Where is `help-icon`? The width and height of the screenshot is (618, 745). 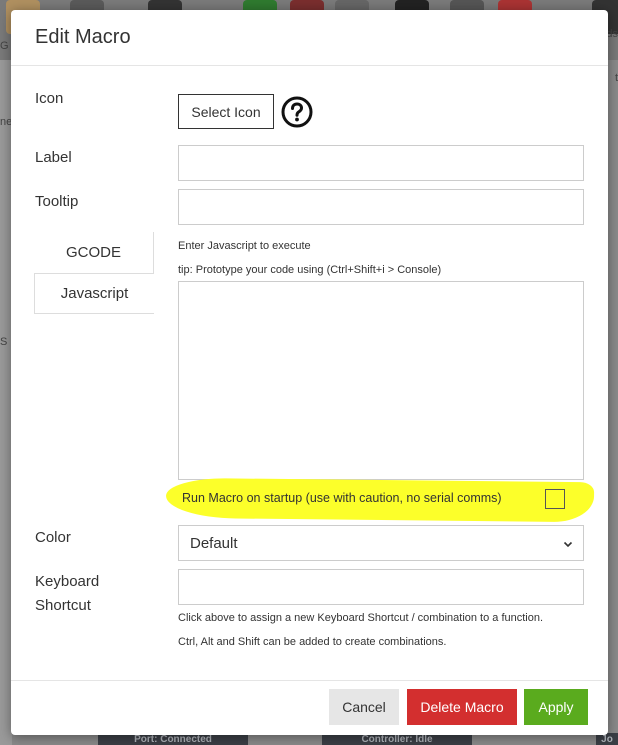 help-icon is located at coordinates (297, 112).